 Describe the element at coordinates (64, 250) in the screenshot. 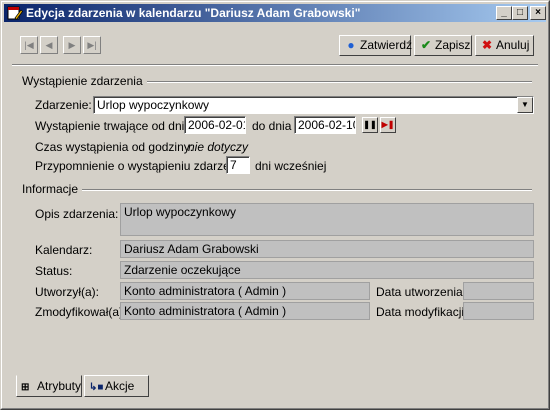

I see `calendar-label: Kalendarz:` at that location.